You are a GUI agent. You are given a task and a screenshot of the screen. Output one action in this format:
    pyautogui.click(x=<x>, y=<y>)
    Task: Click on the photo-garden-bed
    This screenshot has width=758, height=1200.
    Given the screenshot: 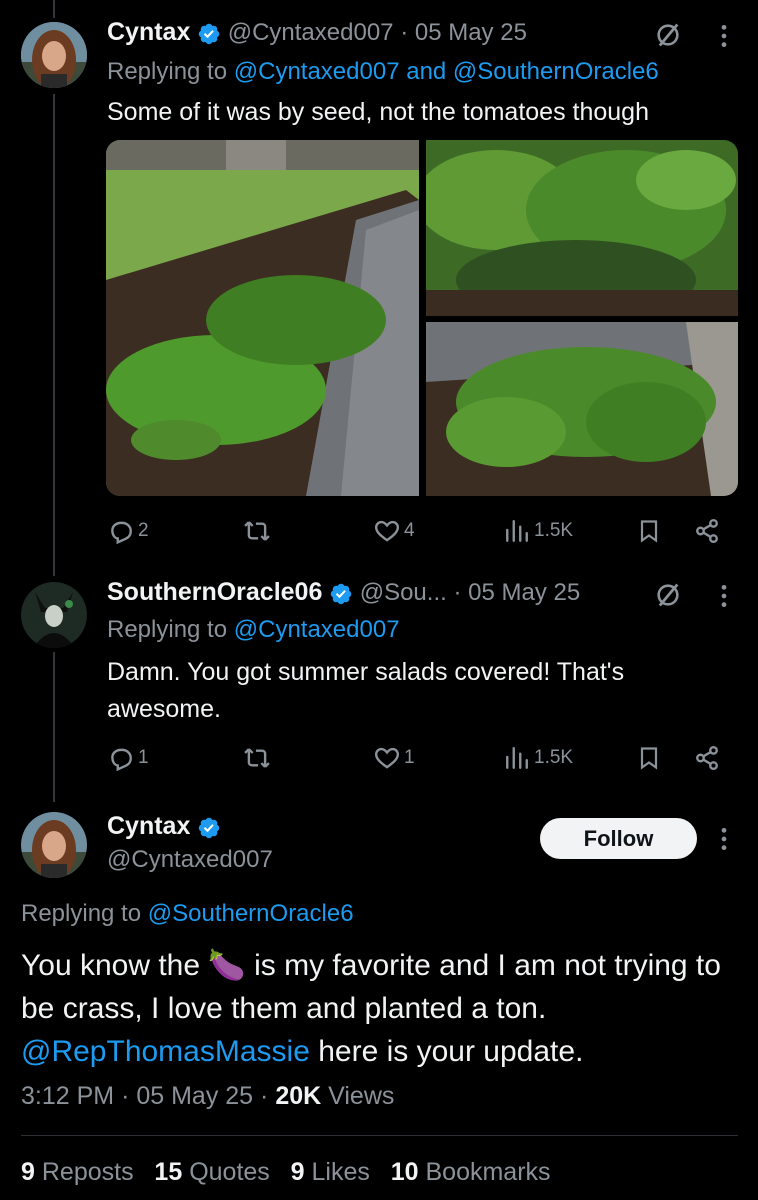 What is the action you would take?
    pyautogui.click(x=262, y=318)
    